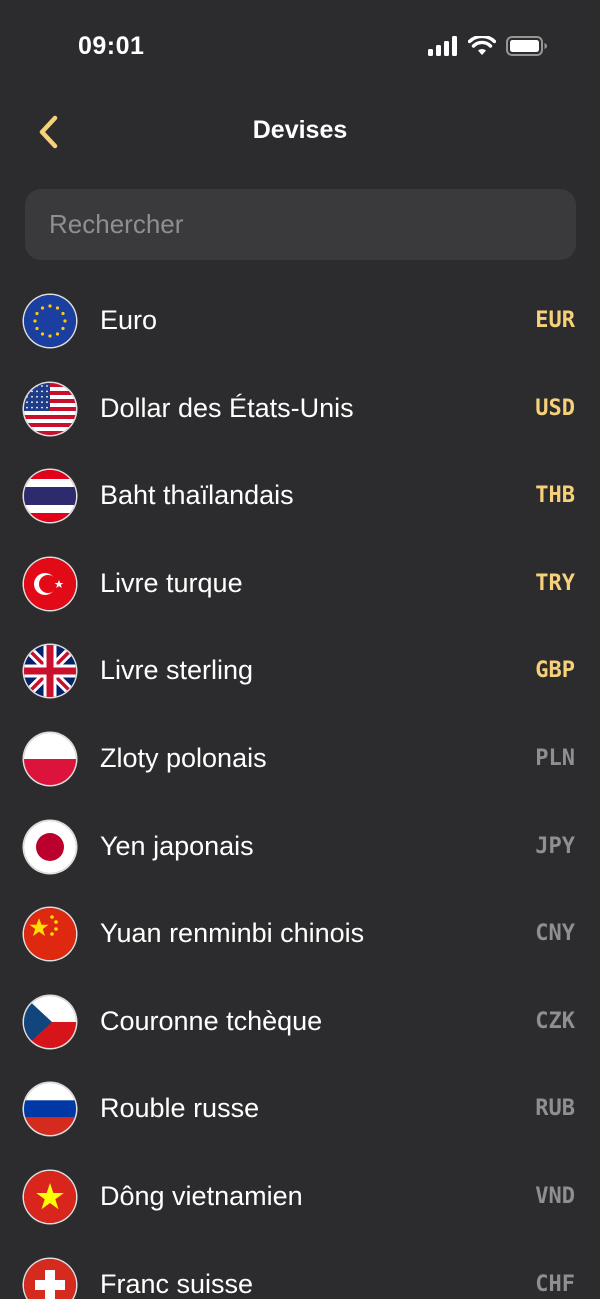 Image resolution: width=600 pixels, height=1299 pixels. Describe the element at coordinates (177, 1283) in the screenshot. I see `currency-name: Franc suisse` at that location.